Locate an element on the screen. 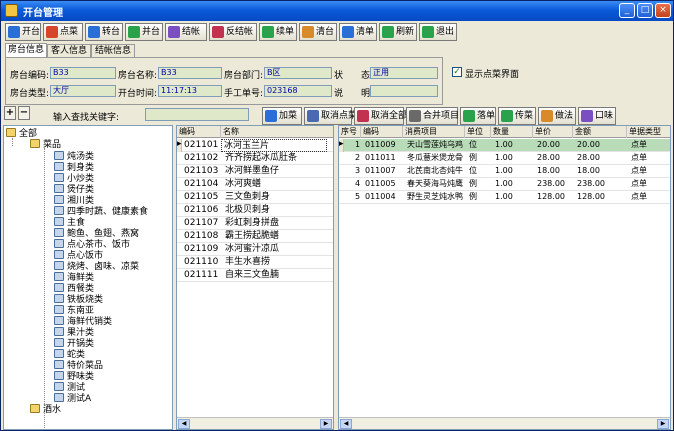  expand-all-button: + is located at coordinates (10, 113).